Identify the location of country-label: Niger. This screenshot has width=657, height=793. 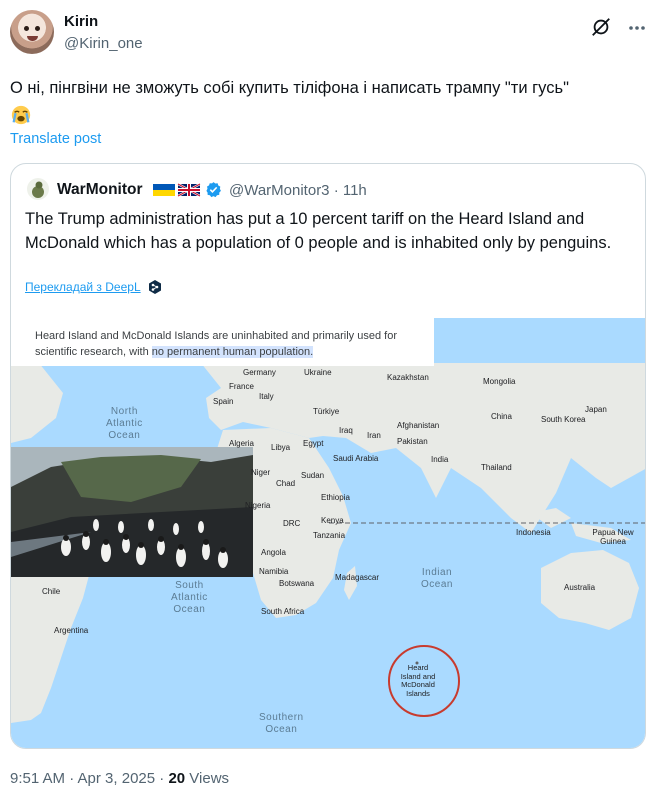
(261, 472).